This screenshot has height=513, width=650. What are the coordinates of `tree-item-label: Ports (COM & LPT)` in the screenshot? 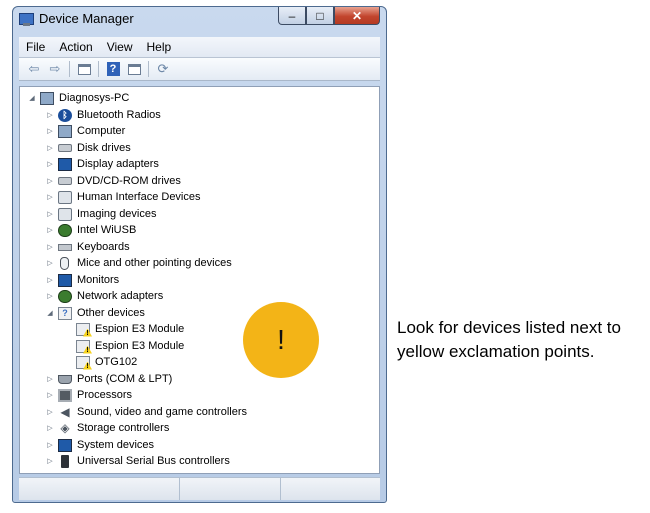 It's located at (125, 379).